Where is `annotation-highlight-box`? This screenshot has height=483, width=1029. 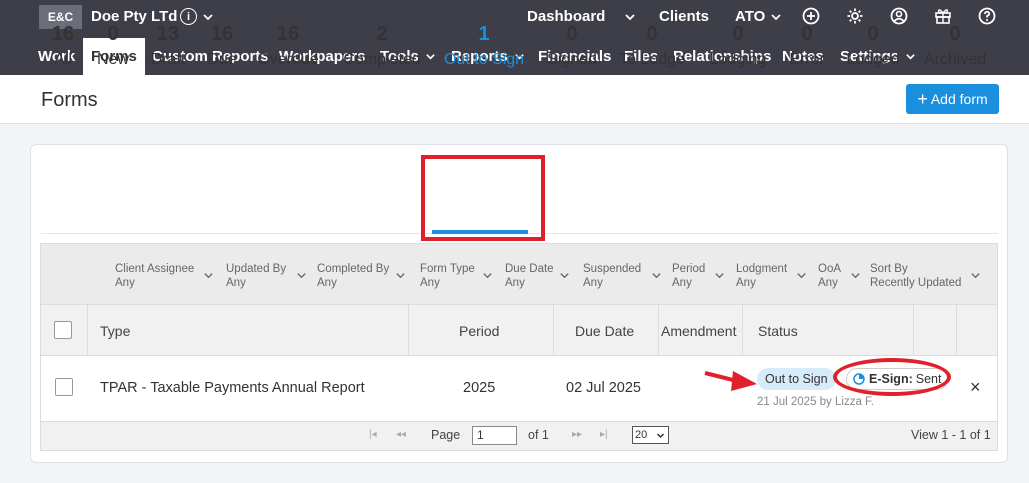 annotation-highlight-box is located at coordinates (483, 198).